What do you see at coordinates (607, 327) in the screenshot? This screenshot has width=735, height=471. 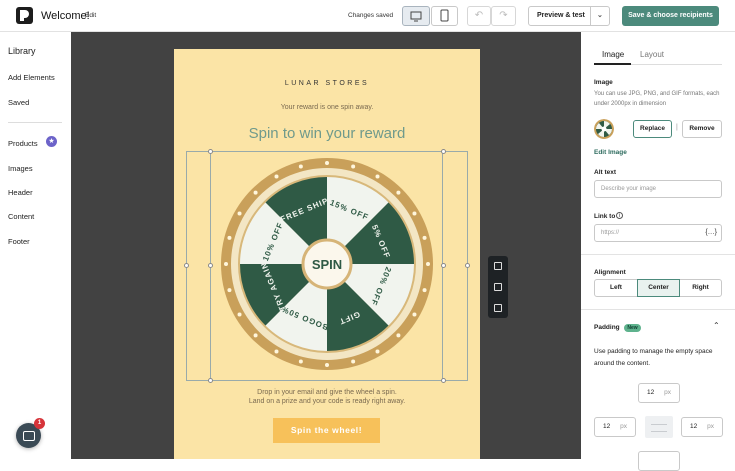 I see `padding-label: Padding` at bounding box center [607, 327].